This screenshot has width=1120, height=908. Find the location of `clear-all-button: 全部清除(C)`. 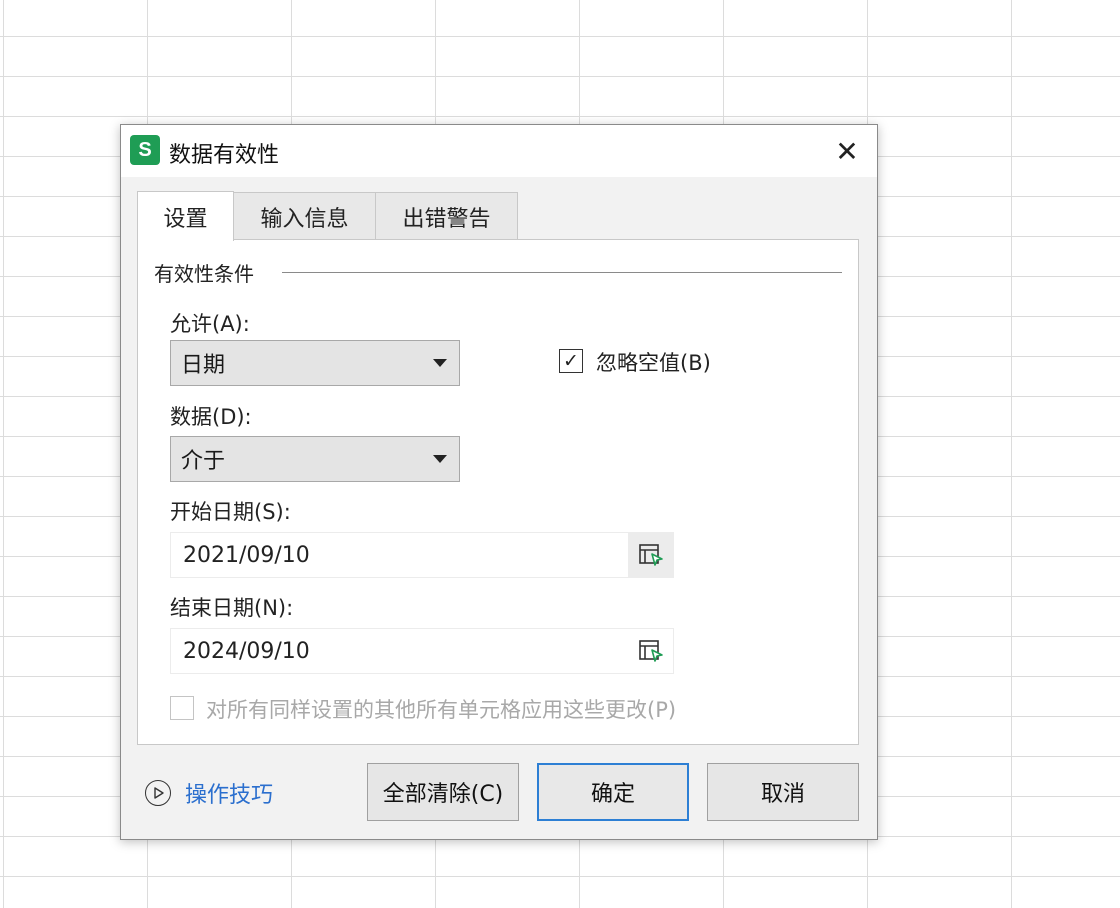

clear-all-button: 全部清除(C) is located at coordinates (443, 792).